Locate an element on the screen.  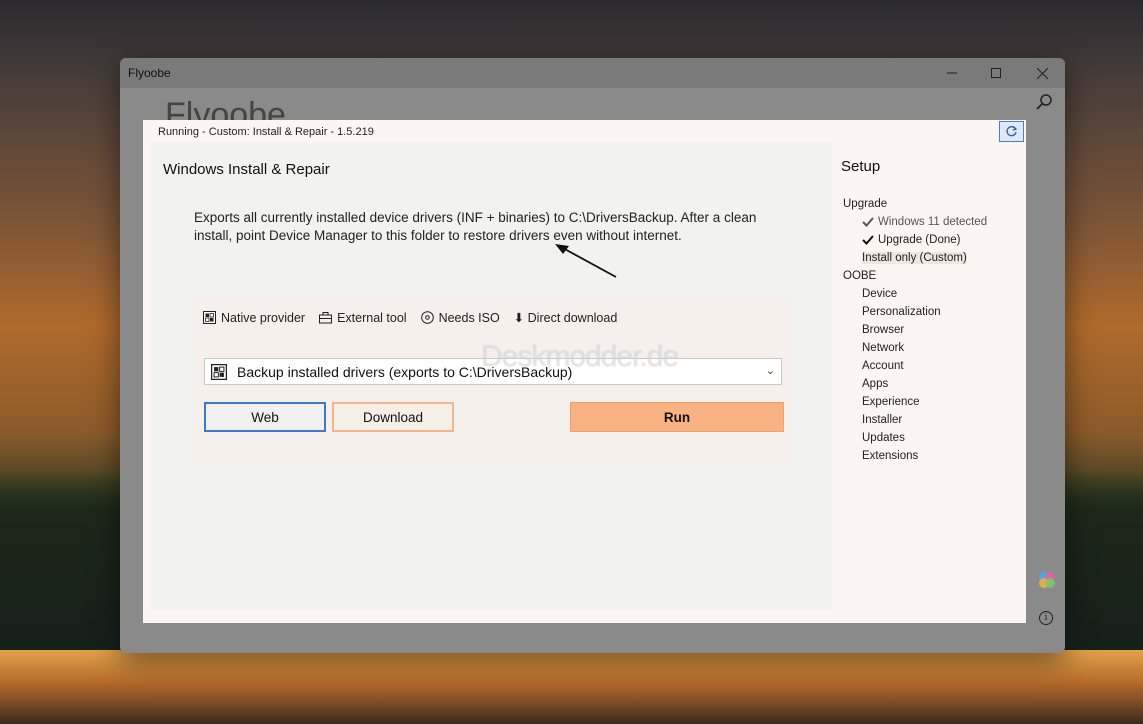
run-button: Run is located at coordinates (677, 417).